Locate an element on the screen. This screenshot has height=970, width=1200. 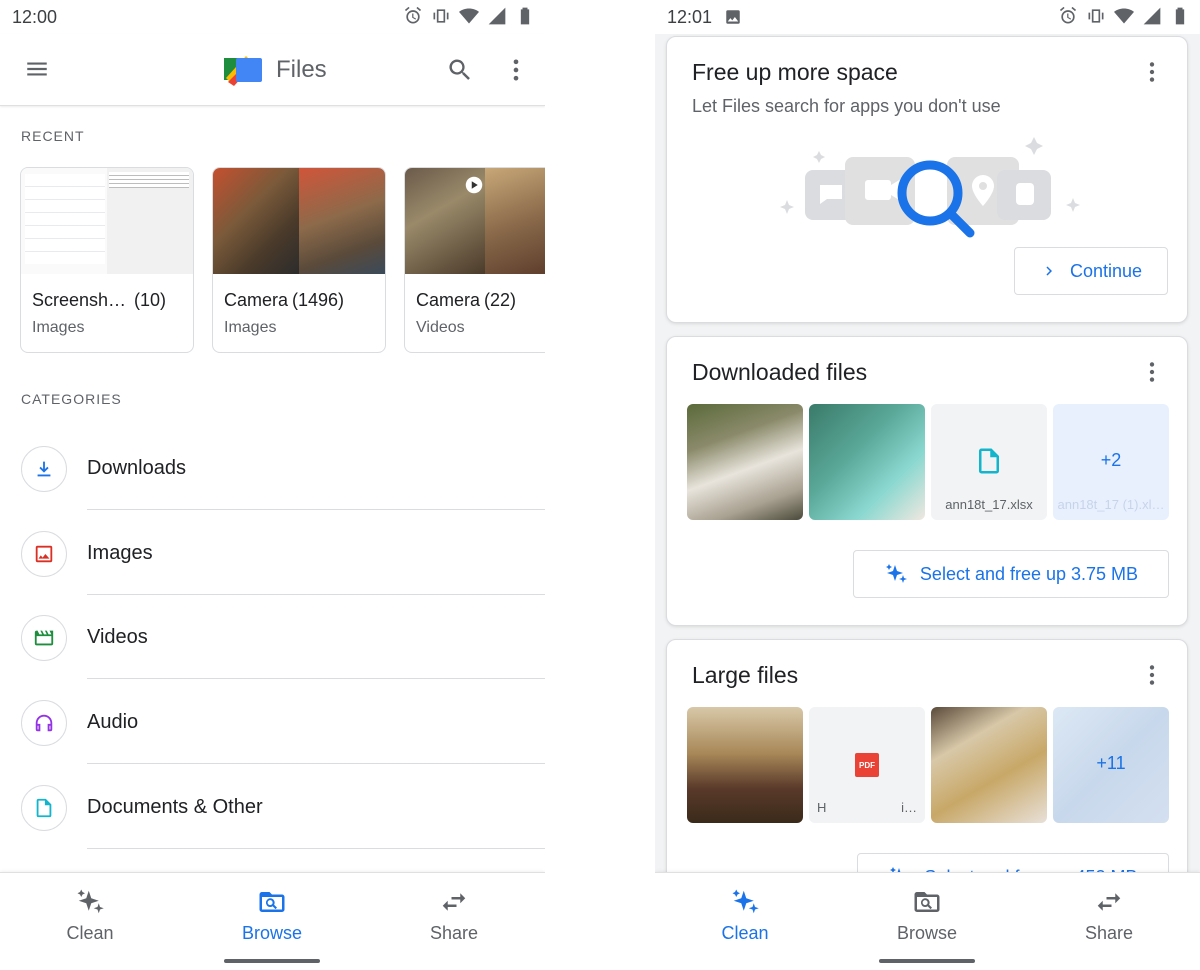
menu-icon is located at coordinates (37, 69).